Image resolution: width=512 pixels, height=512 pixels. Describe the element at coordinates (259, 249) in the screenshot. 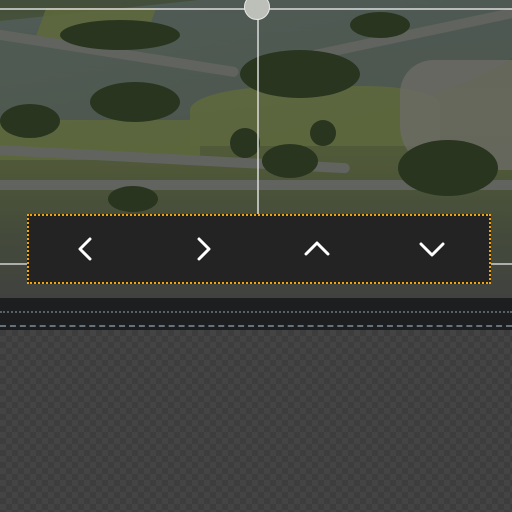

I see `navigation-toolbar` at that location.